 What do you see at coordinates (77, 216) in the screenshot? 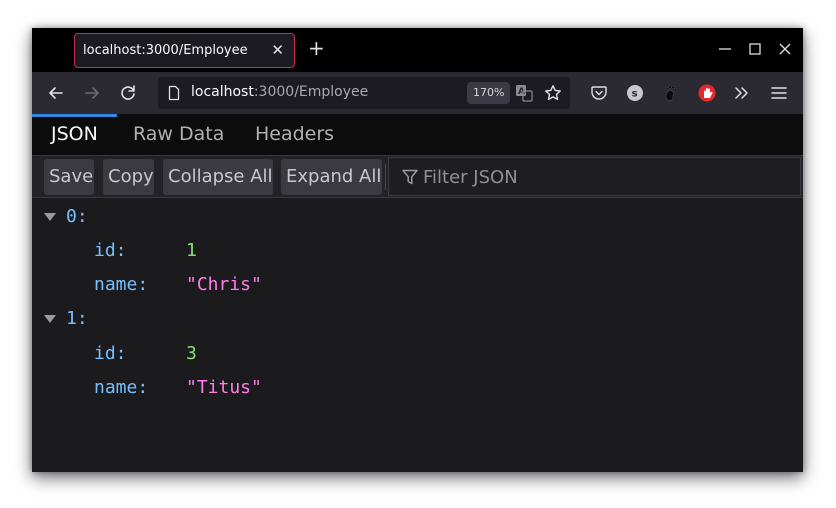
I see `json-index: 0:` at bounding box center [77, 216].